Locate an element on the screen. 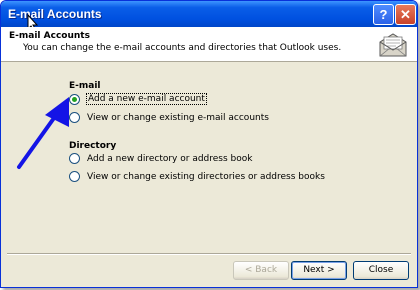  next-button: Next > is located at coordinates (319, 270).